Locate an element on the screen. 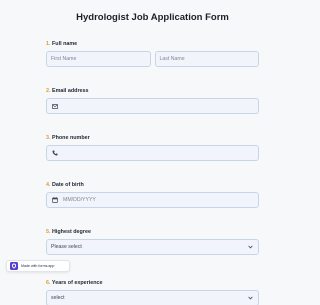 Image resolution: width=320 pixels, height=305 pixels. forms-app-logo-icon is located at coordinates (14, 266).